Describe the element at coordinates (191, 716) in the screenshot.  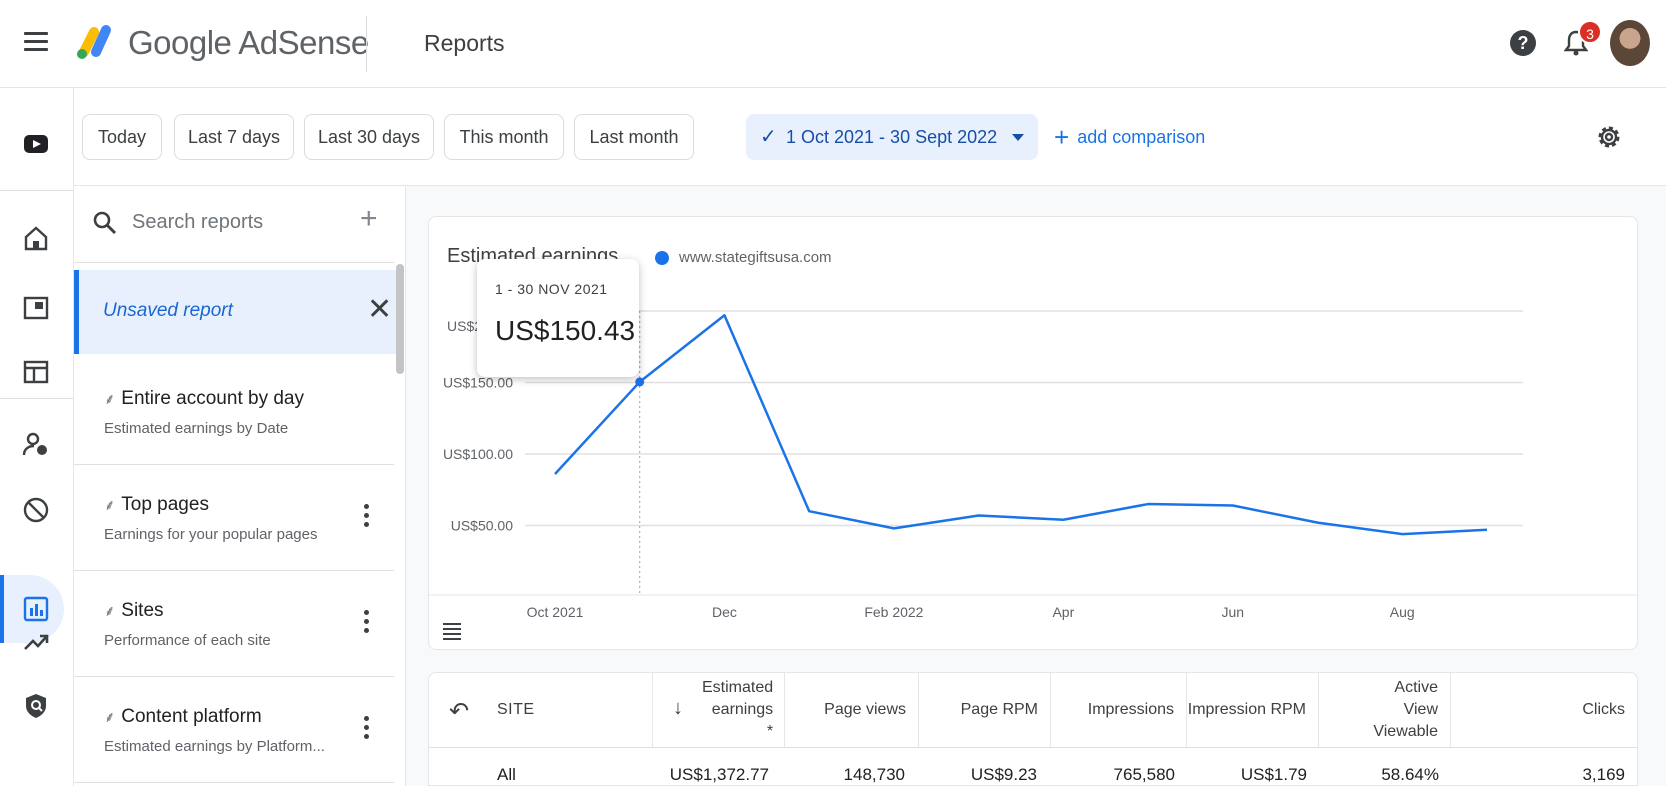
I see `report-title: Content platform` at that location.